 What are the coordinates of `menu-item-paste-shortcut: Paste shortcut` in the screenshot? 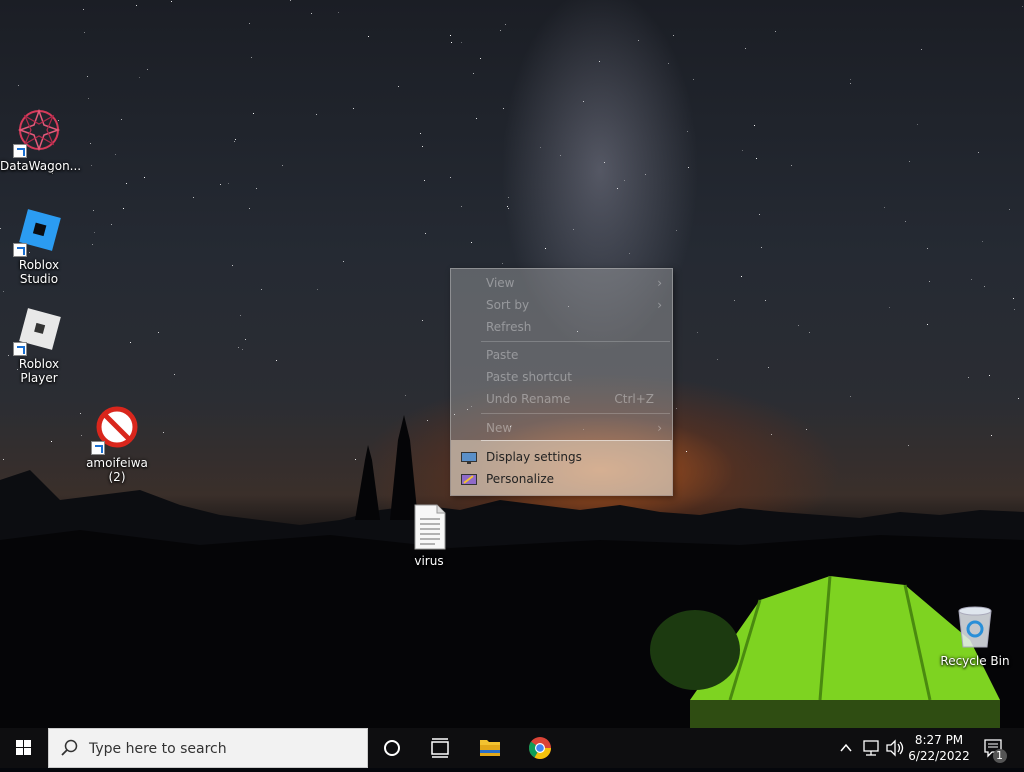 It's located at (561, 377).